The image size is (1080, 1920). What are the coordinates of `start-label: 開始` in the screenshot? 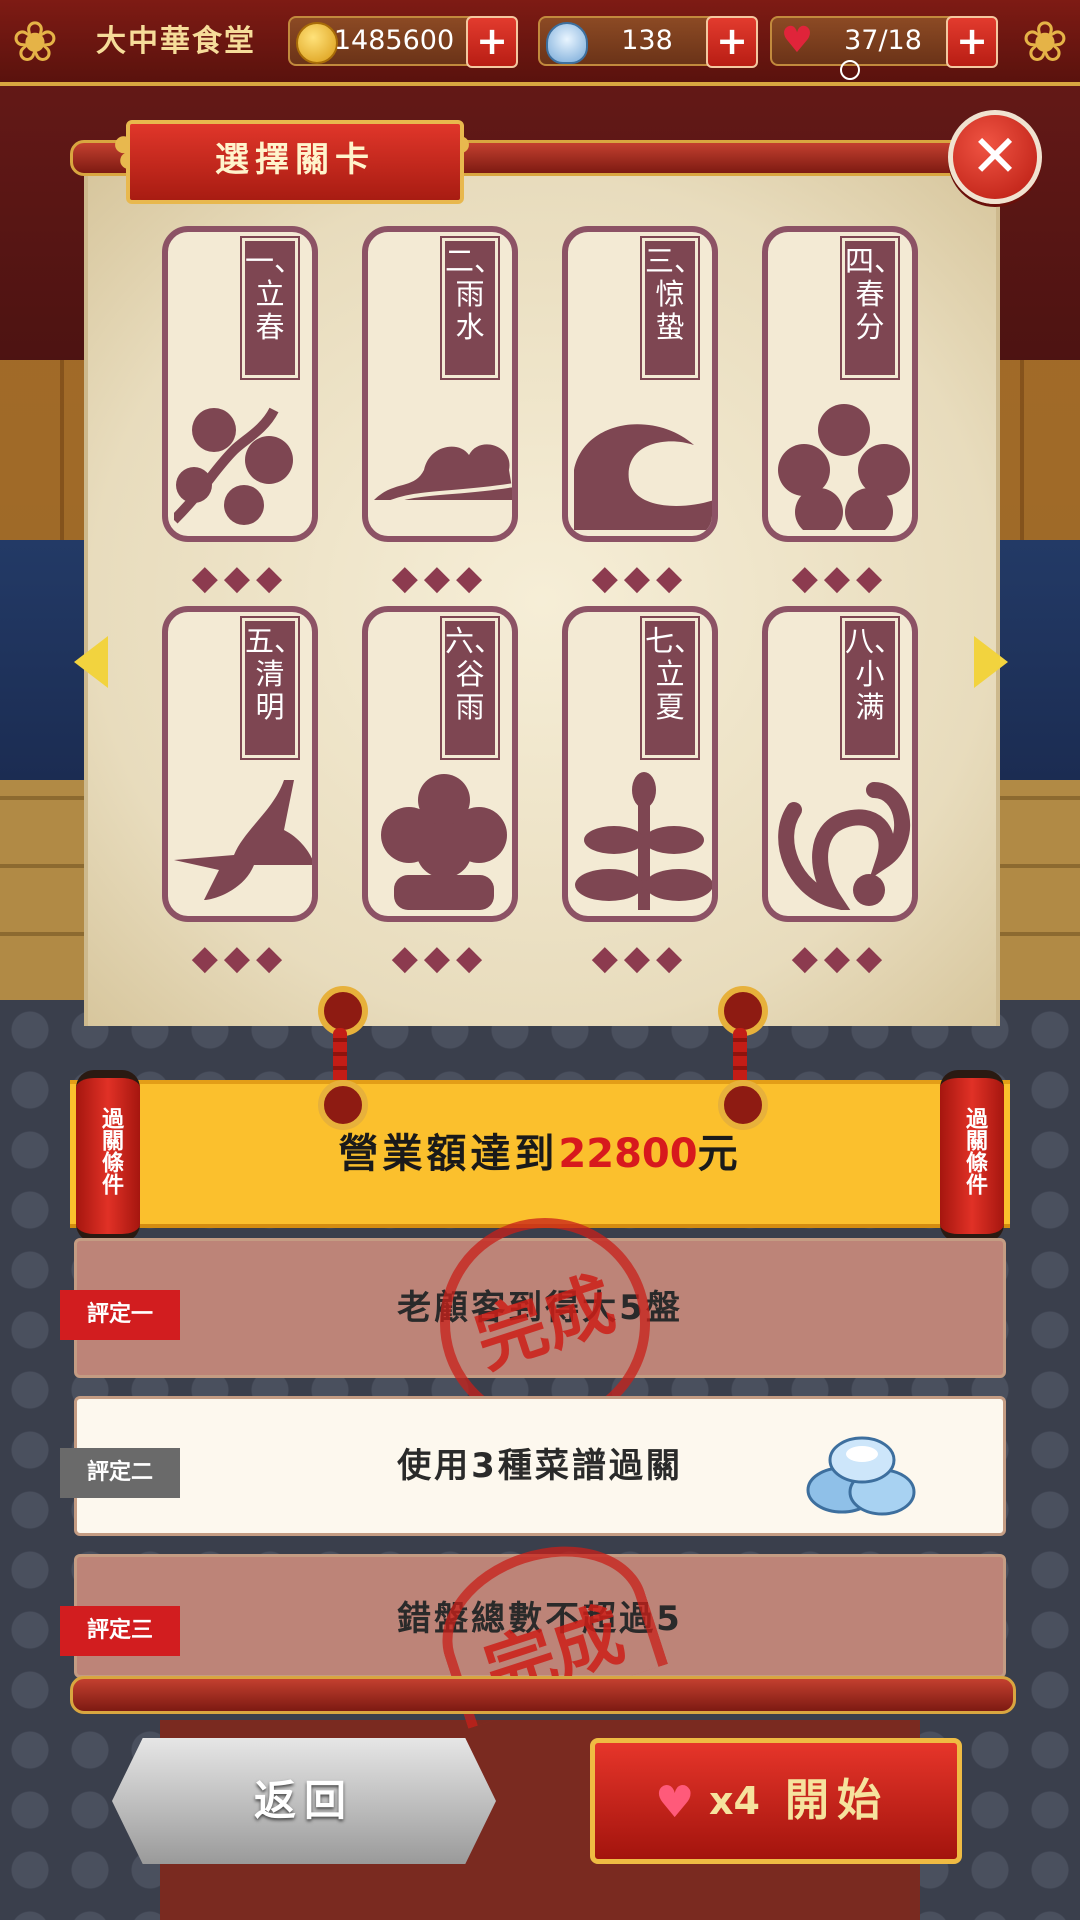 It's located at (837, 1800).